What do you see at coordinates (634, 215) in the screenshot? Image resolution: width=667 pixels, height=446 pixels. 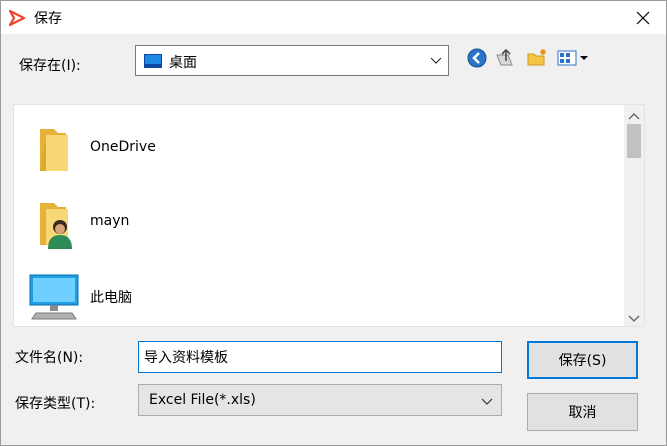 I see `vertical-scrollbar` at bounding box center [634, 215].